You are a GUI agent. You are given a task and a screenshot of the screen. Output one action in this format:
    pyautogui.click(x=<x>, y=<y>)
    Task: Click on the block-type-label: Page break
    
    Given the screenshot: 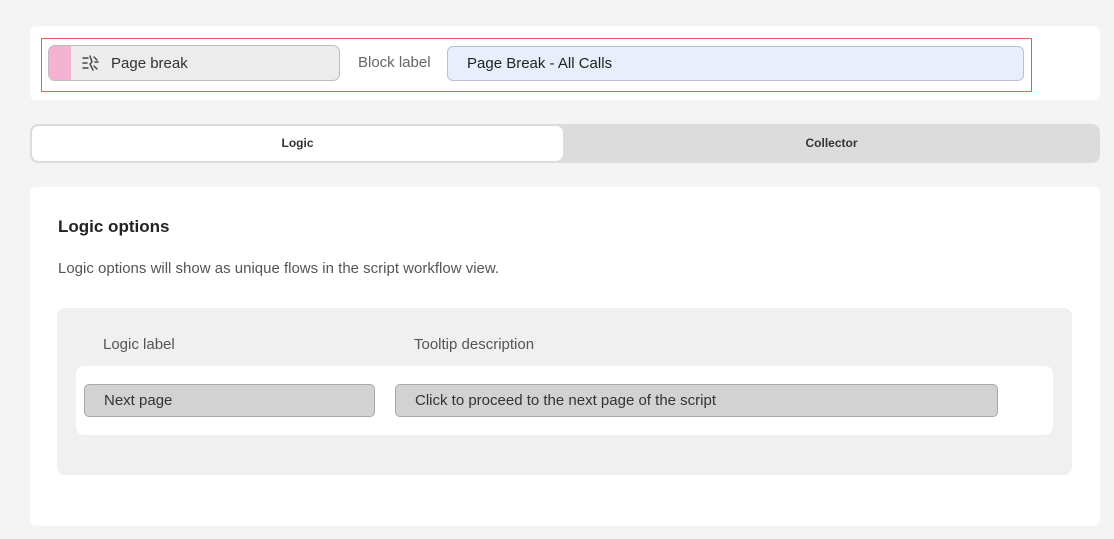 What is the action you would take?
    pyautogui.click(x=149, y=63)
    